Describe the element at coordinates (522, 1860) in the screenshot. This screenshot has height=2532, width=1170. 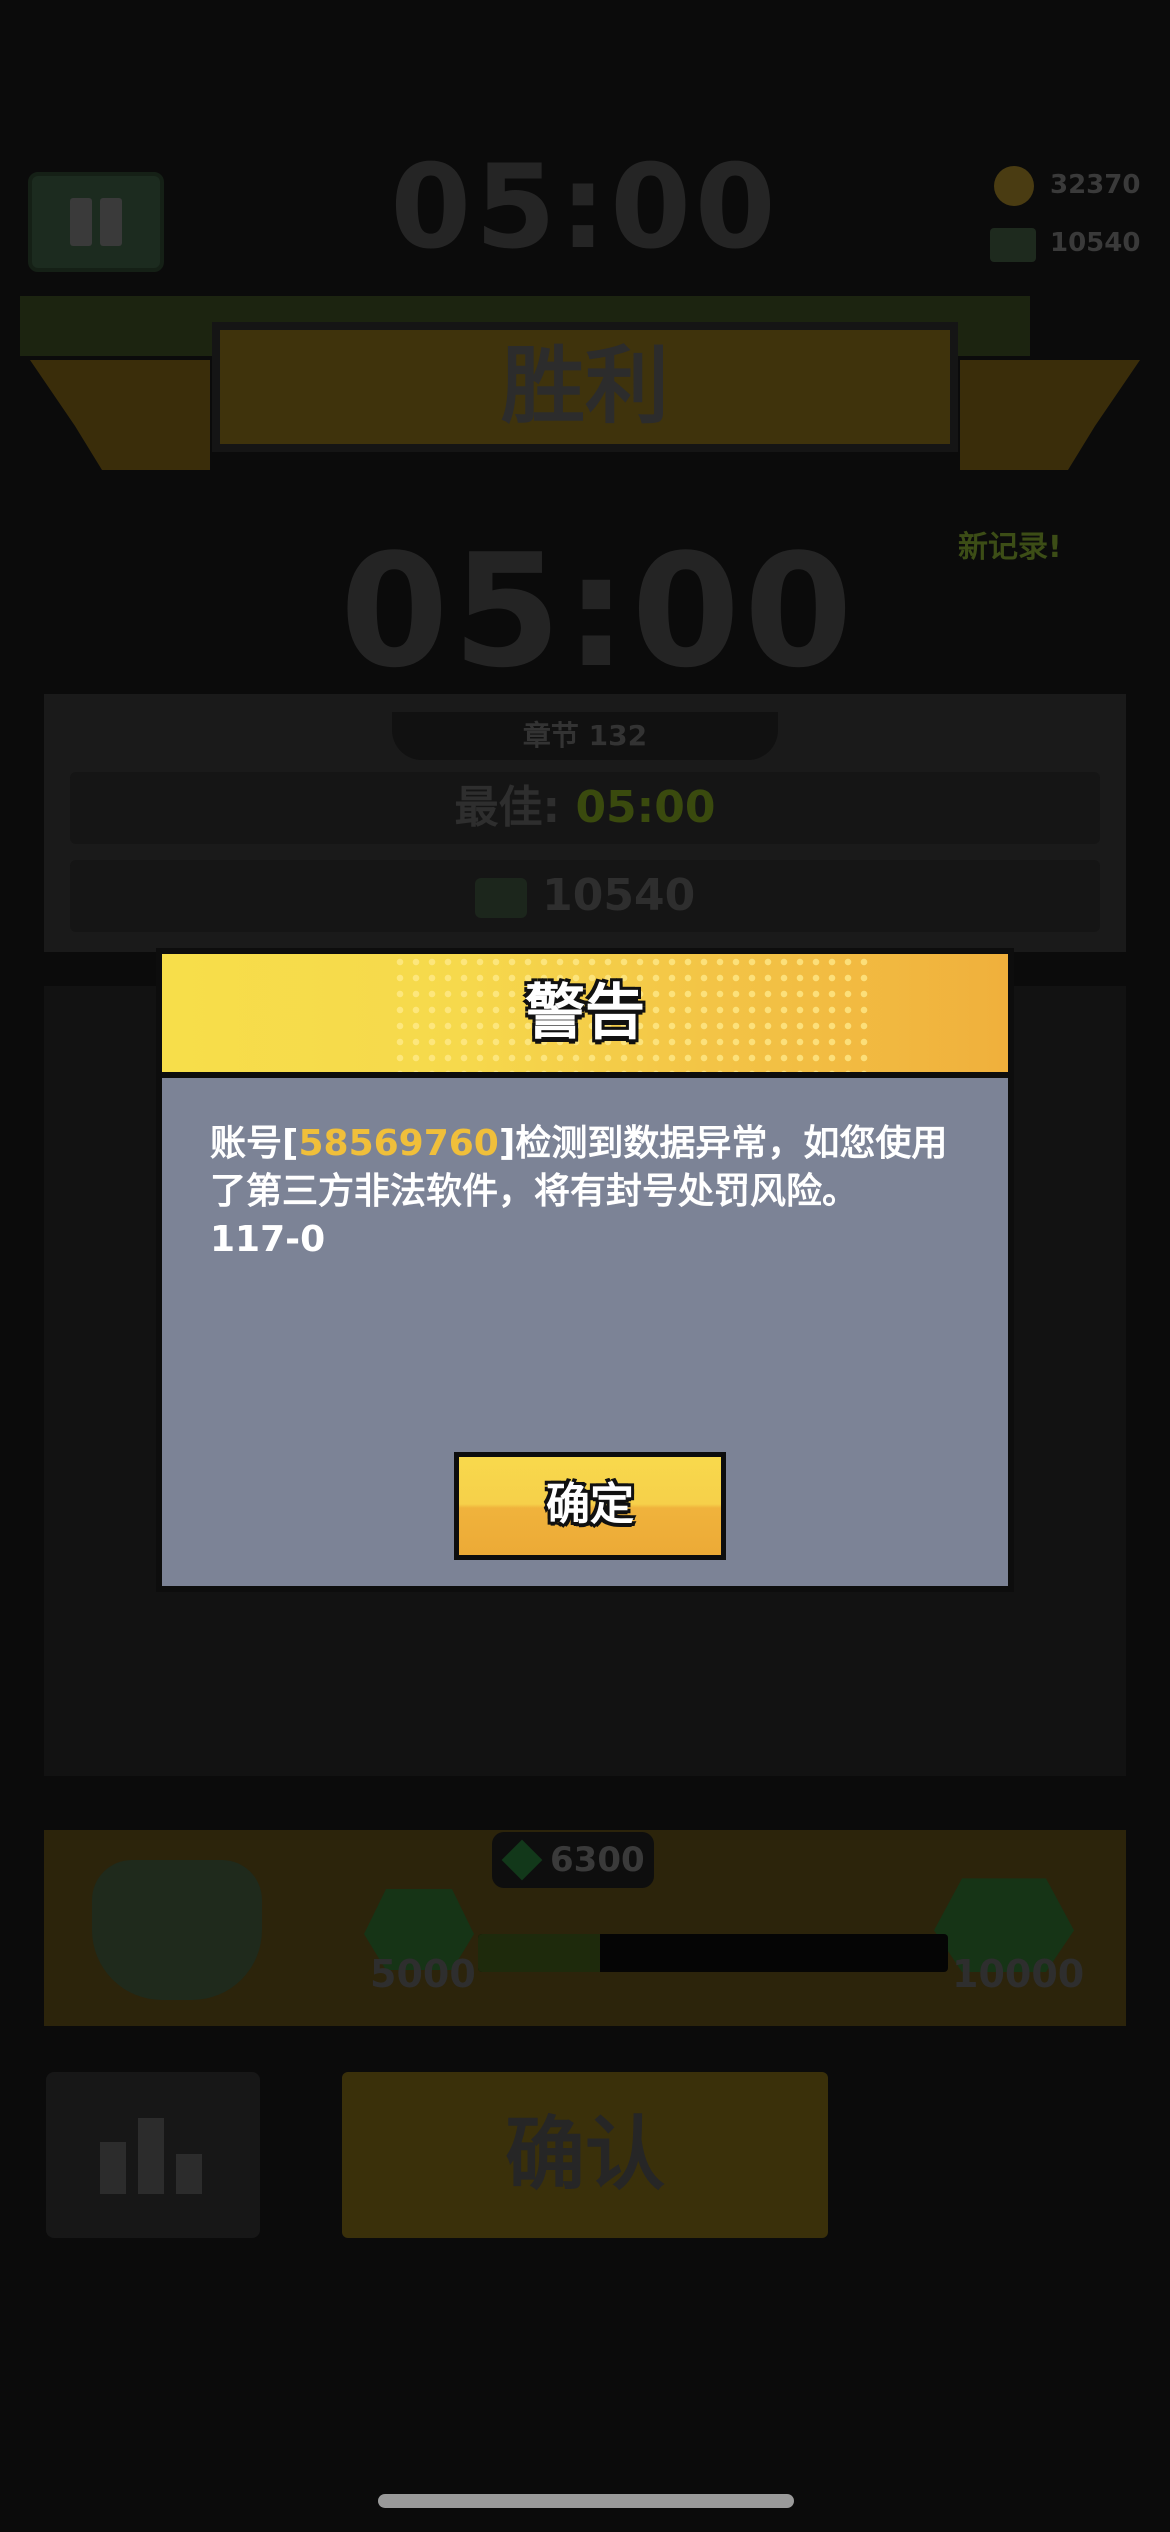
I see `gem-icon` at that location.